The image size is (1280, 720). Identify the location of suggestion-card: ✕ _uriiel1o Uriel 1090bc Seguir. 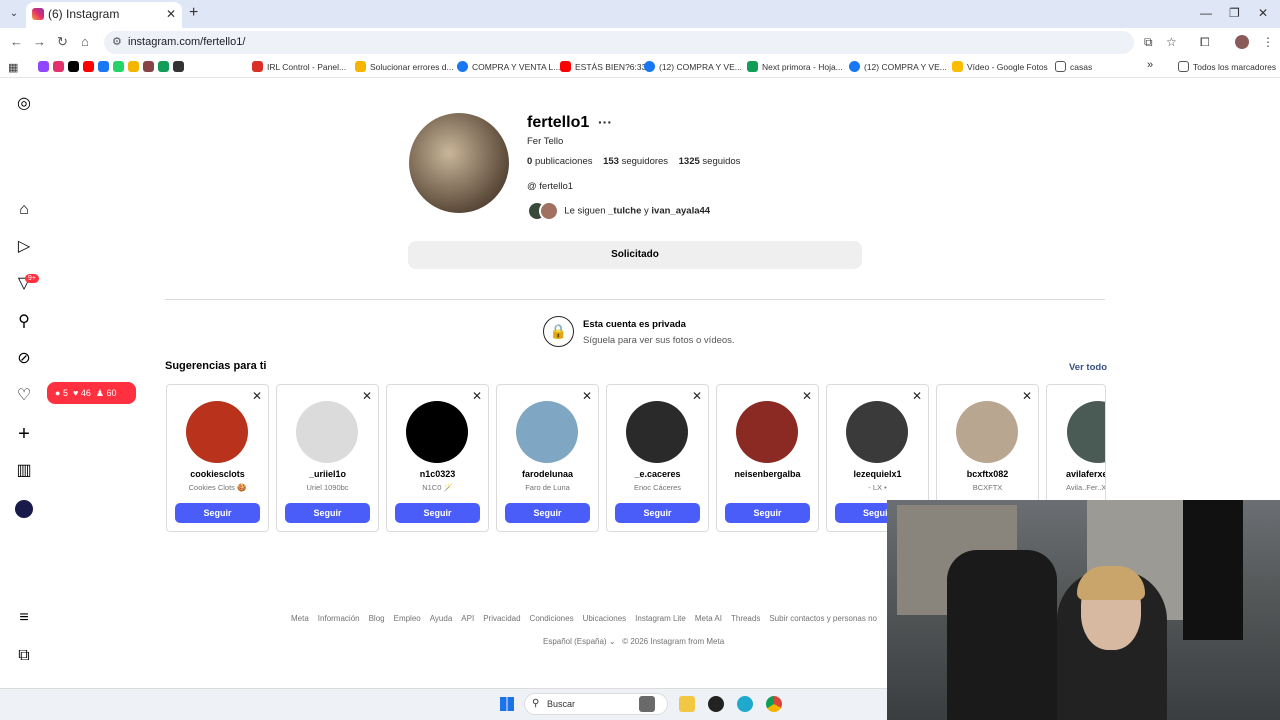
(327, 458).